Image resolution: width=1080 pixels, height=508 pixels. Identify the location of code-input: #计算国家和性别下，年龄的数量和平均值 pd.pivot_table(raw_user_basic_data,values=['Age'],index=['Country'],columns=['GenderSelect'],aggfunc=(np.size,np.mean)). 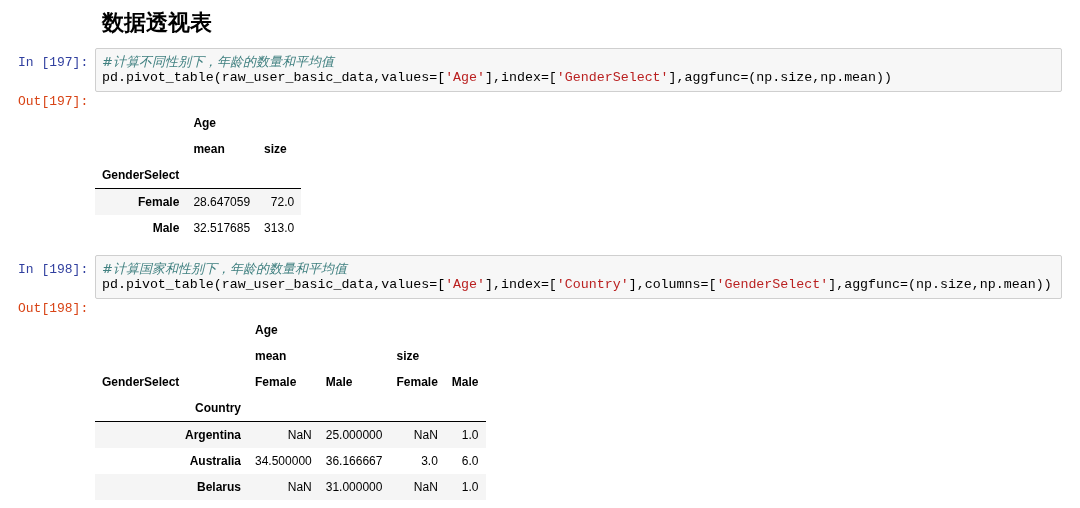
(578, 277).